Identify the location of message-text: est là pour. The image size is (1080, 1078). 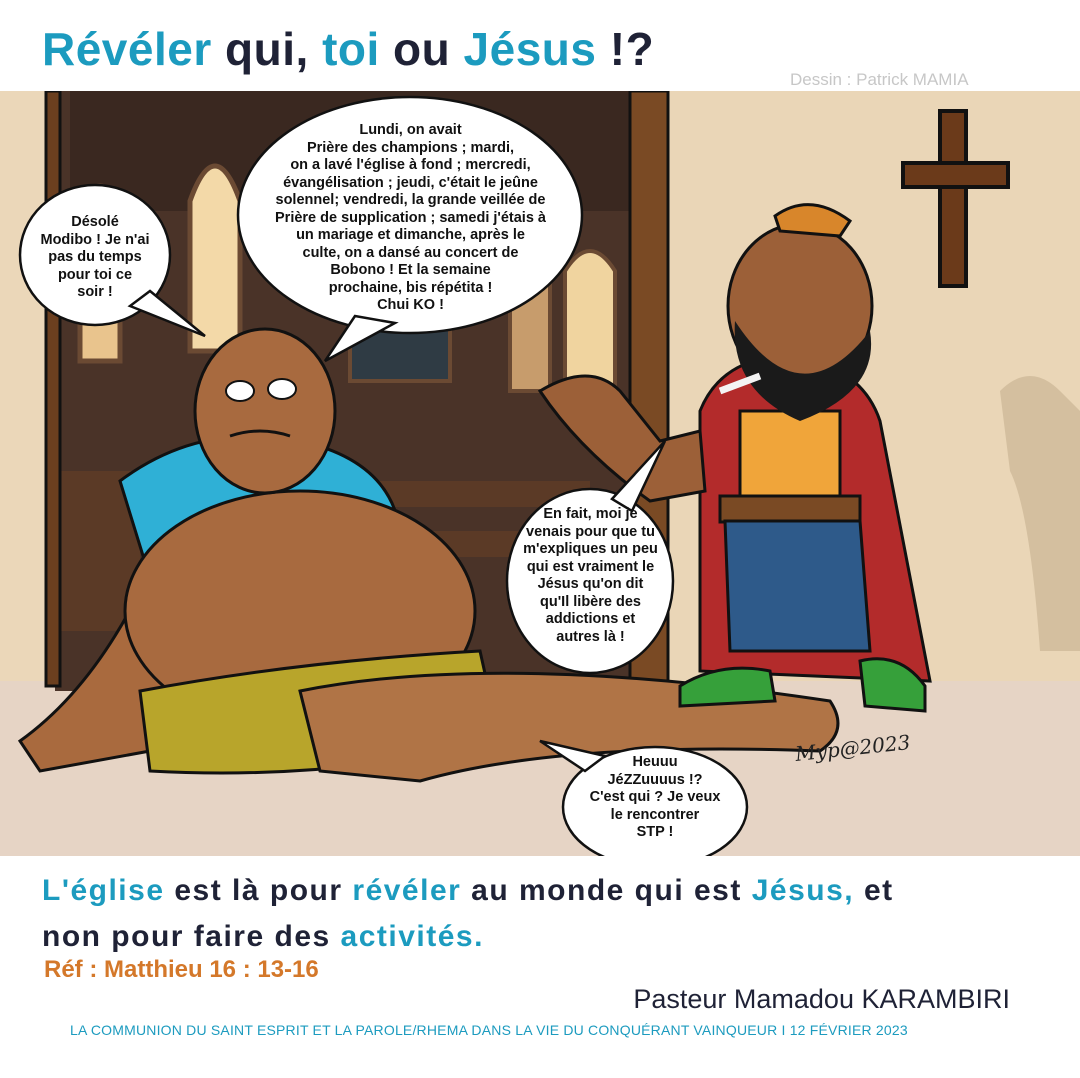
(258, 890).